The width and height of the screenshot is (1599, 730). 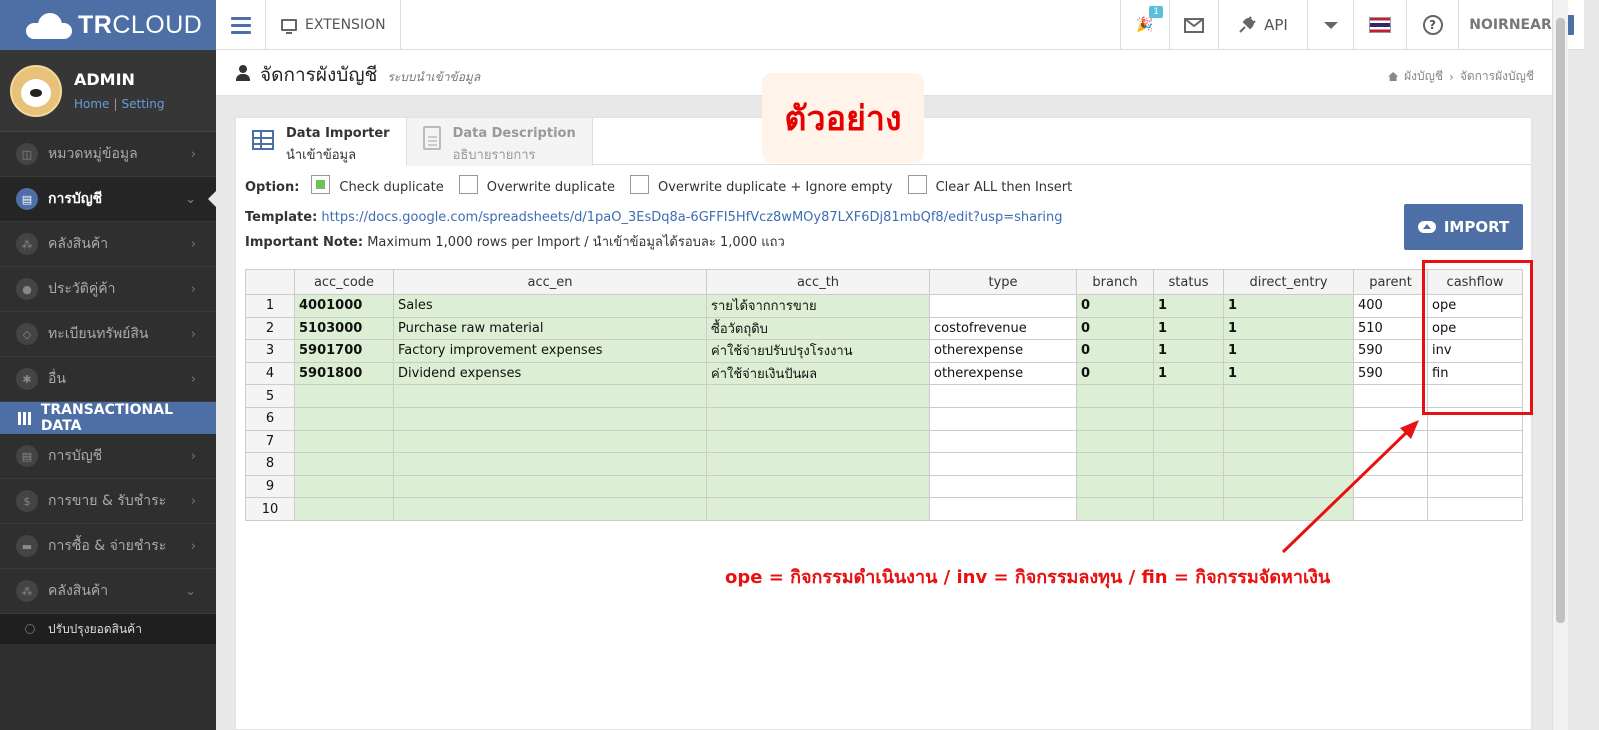 What do you see at coordinates (91, 104) in the screenshot?
I see `home-link: Home` at bounding box center [91, 104].